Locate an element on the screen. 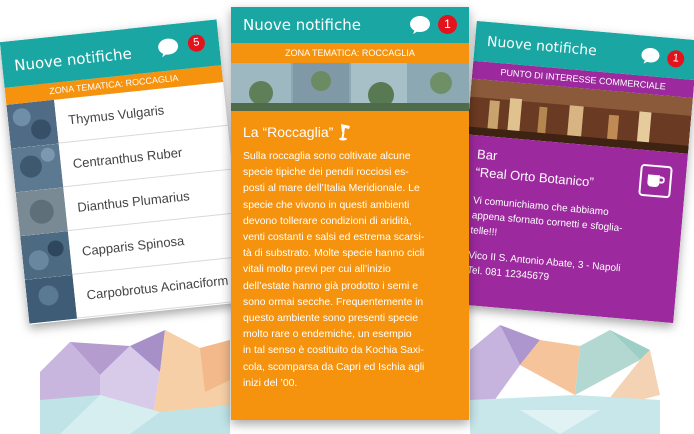 This screenshot has height=434, width=694. plant-name: Capparis Spinosa is located at coordinates (133, 246).